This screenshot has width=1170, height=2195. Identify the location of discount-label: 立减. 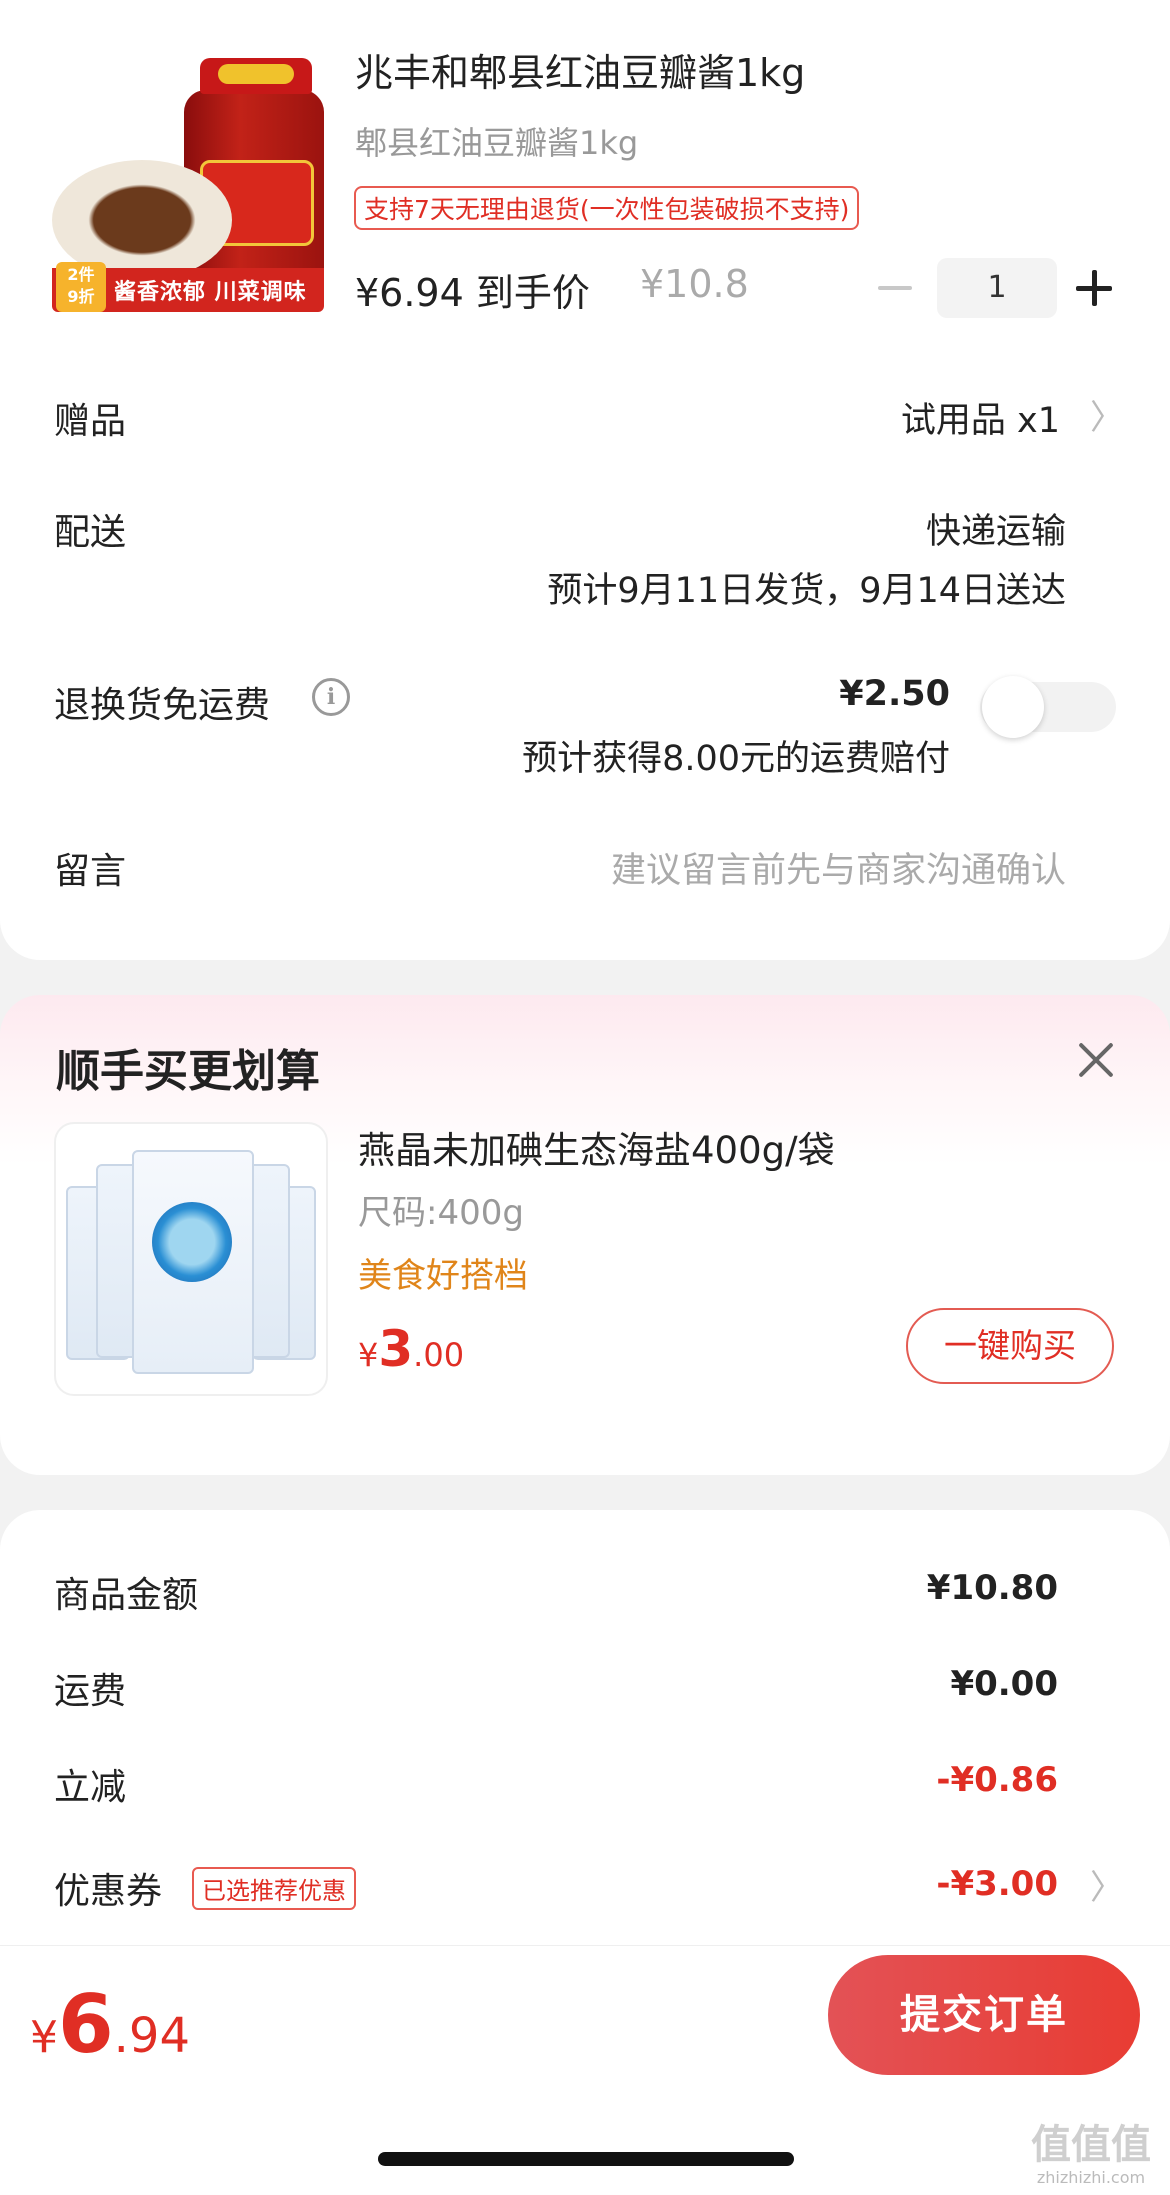
(90, 1787).